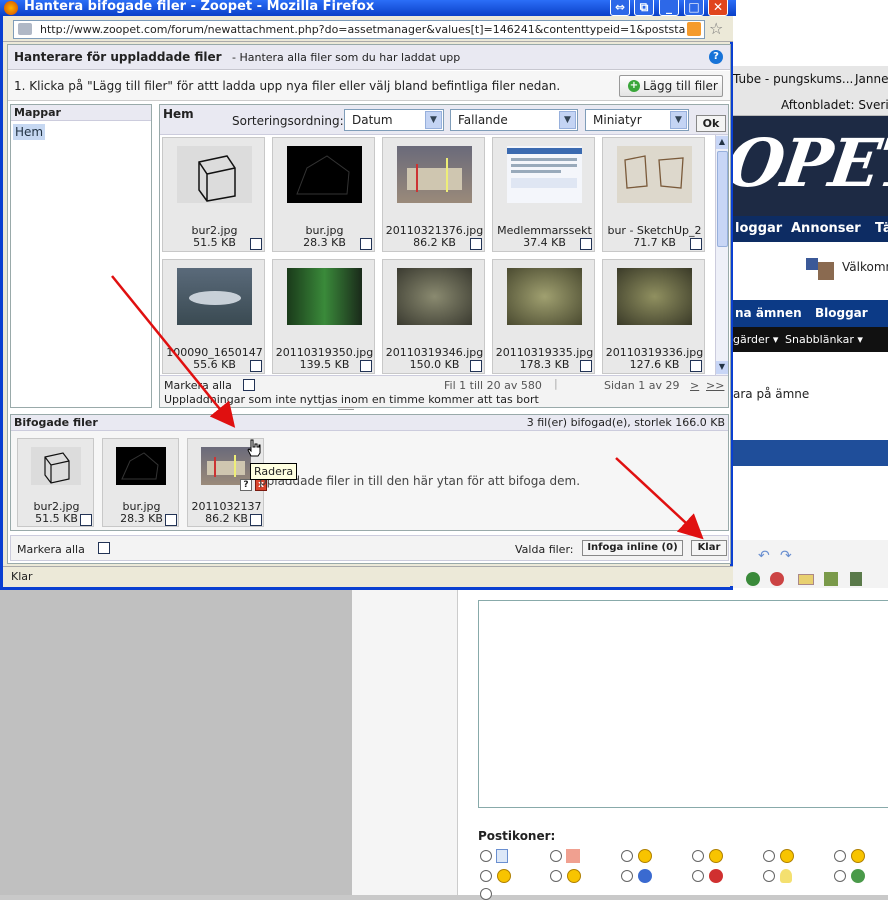  What do you see at coordinates (758, 228) in the screenshot?
I see `bg-nav-bloggar: loggar` at bounding box center [758, 228].